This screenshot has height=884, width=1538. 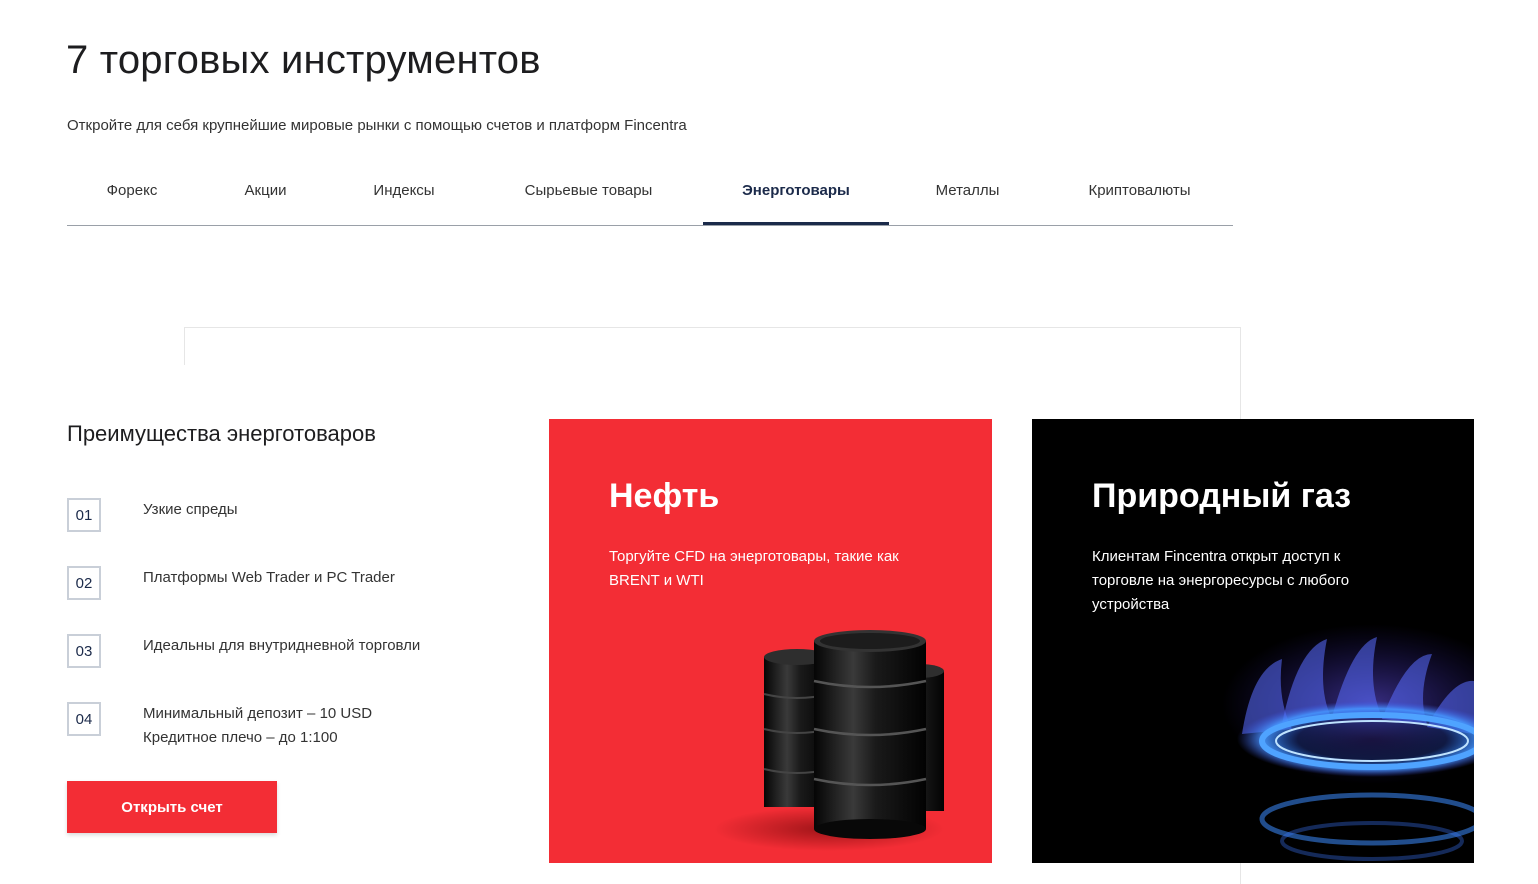 What do you see at coordinates (1139, 196) in the screenshot?
I see `tab-crypto: Криптовалюты` at bounding box center [1139, 196].